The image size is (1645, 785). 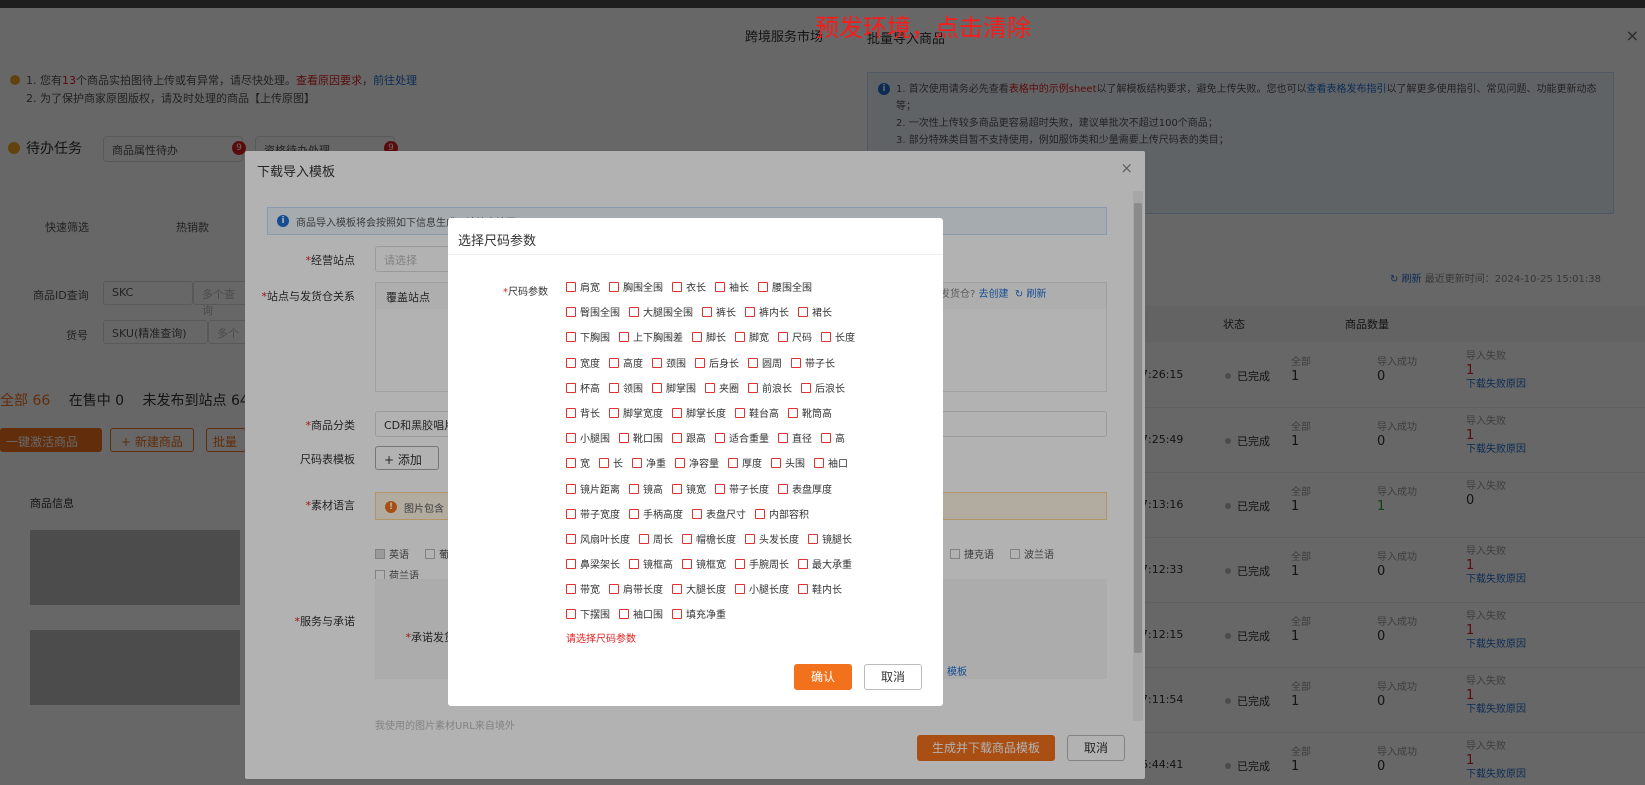 What do you see at coordinates (767, 314) in the screenshot?
I see `size-param-checkbox: 裤内长` at bounding box center [767, 314].